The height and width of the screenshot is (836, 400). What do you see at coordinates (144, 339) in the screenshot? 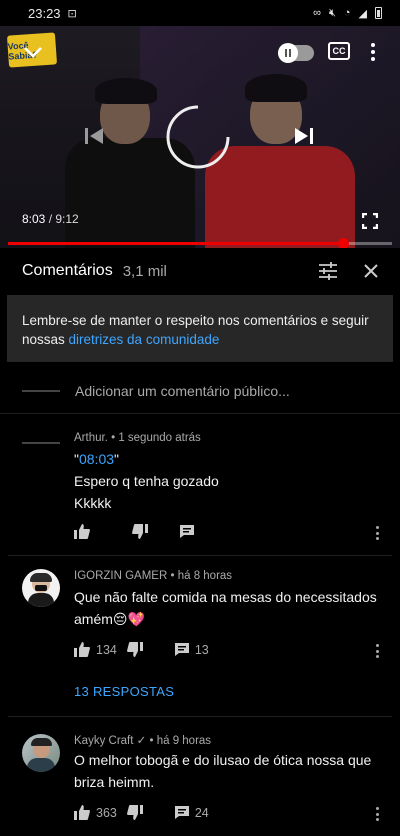
I see `guidelines-link: diretrizes da comunidade` at bounding box center [144, 339].